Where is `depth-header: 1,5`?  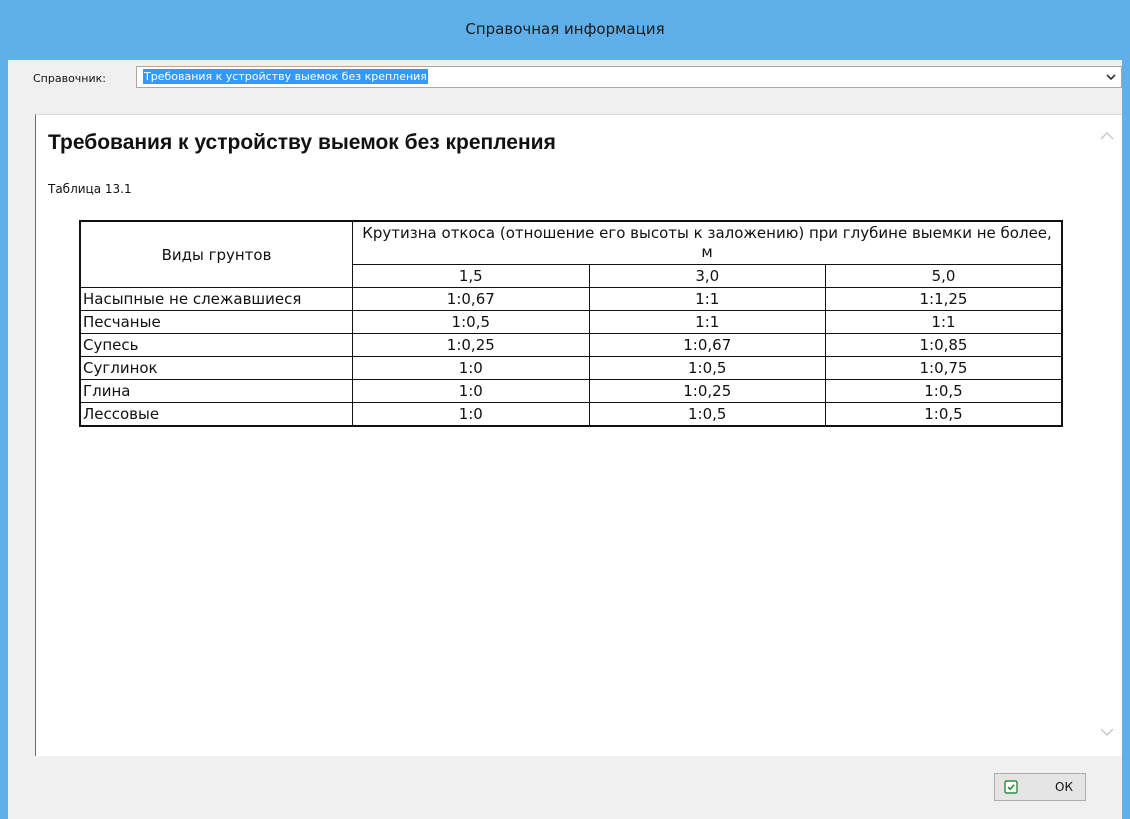
depth-header: 1,5 is located at coordinates (471, 276).